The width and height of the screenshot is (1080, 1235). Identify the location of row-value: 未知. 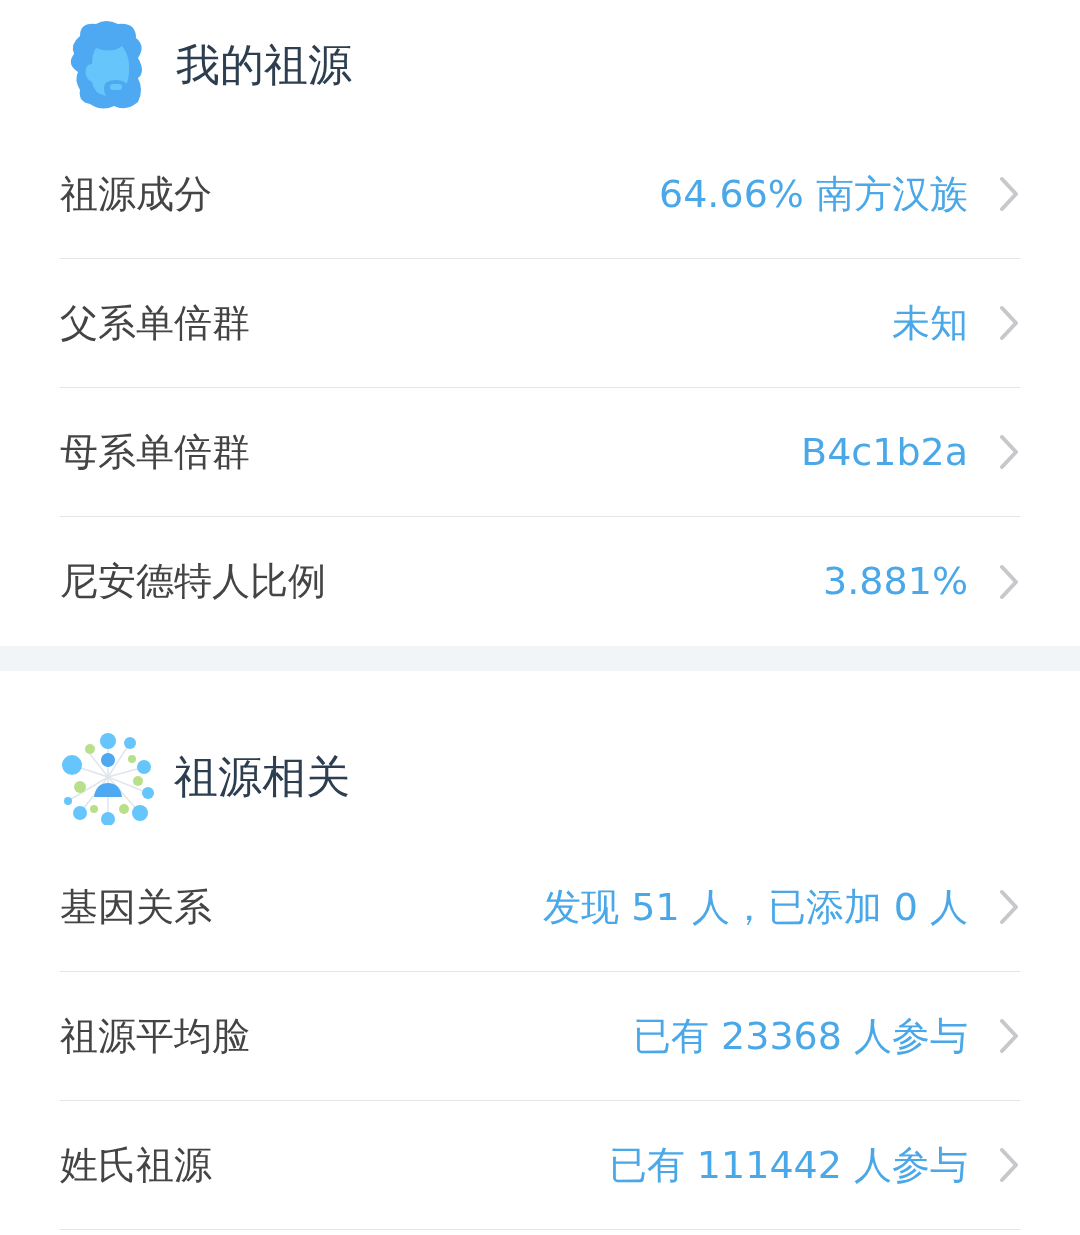
(930, 323).